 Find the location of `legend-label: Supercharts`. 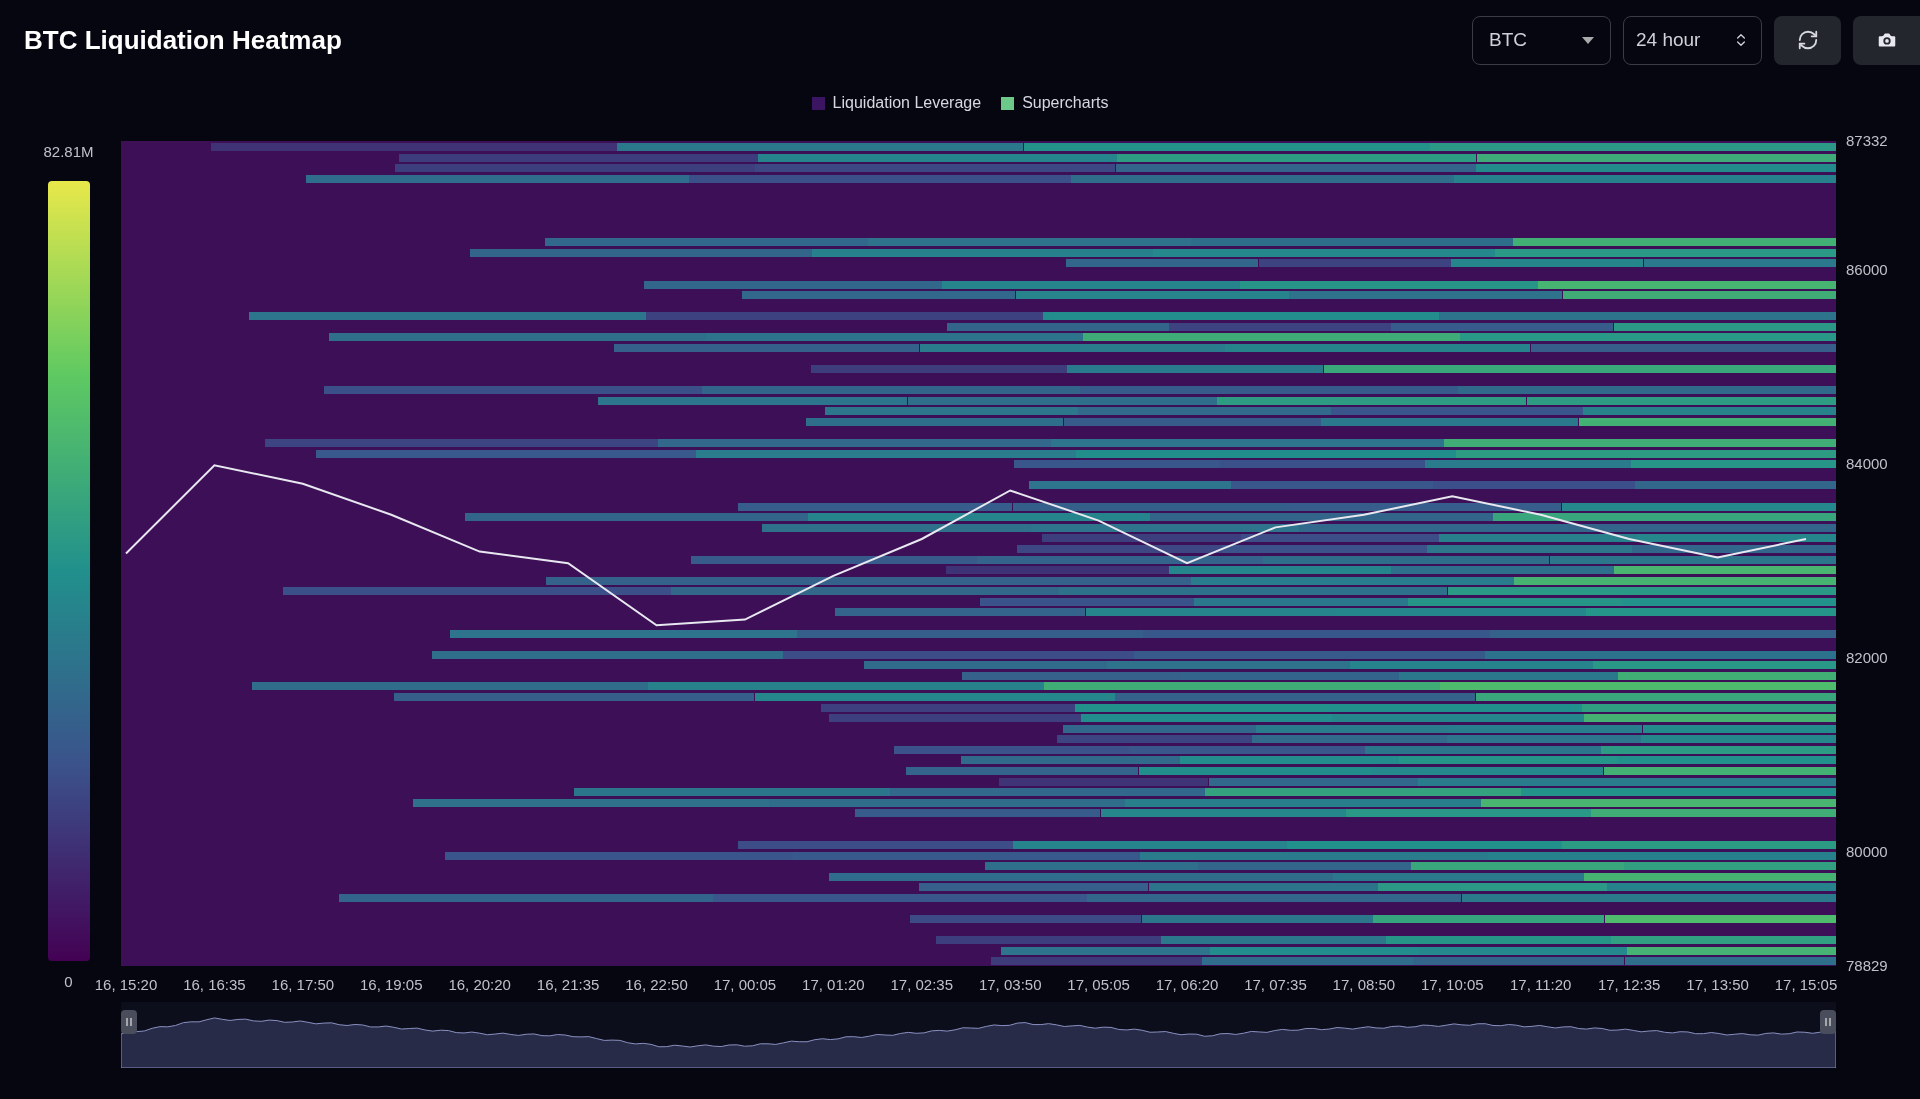

legend-label: Supercharts is located at coordinates (1065, 103).